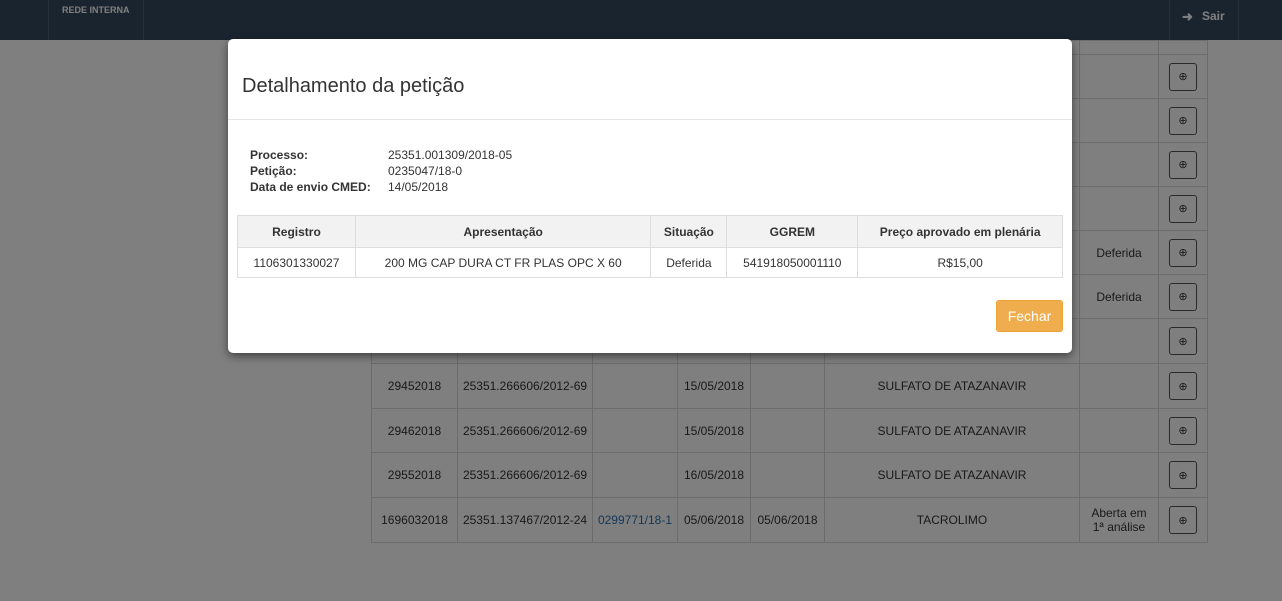 This screenshot has height=601, width=1282. I want to click on info-label: Petição:, so click(273, 171).